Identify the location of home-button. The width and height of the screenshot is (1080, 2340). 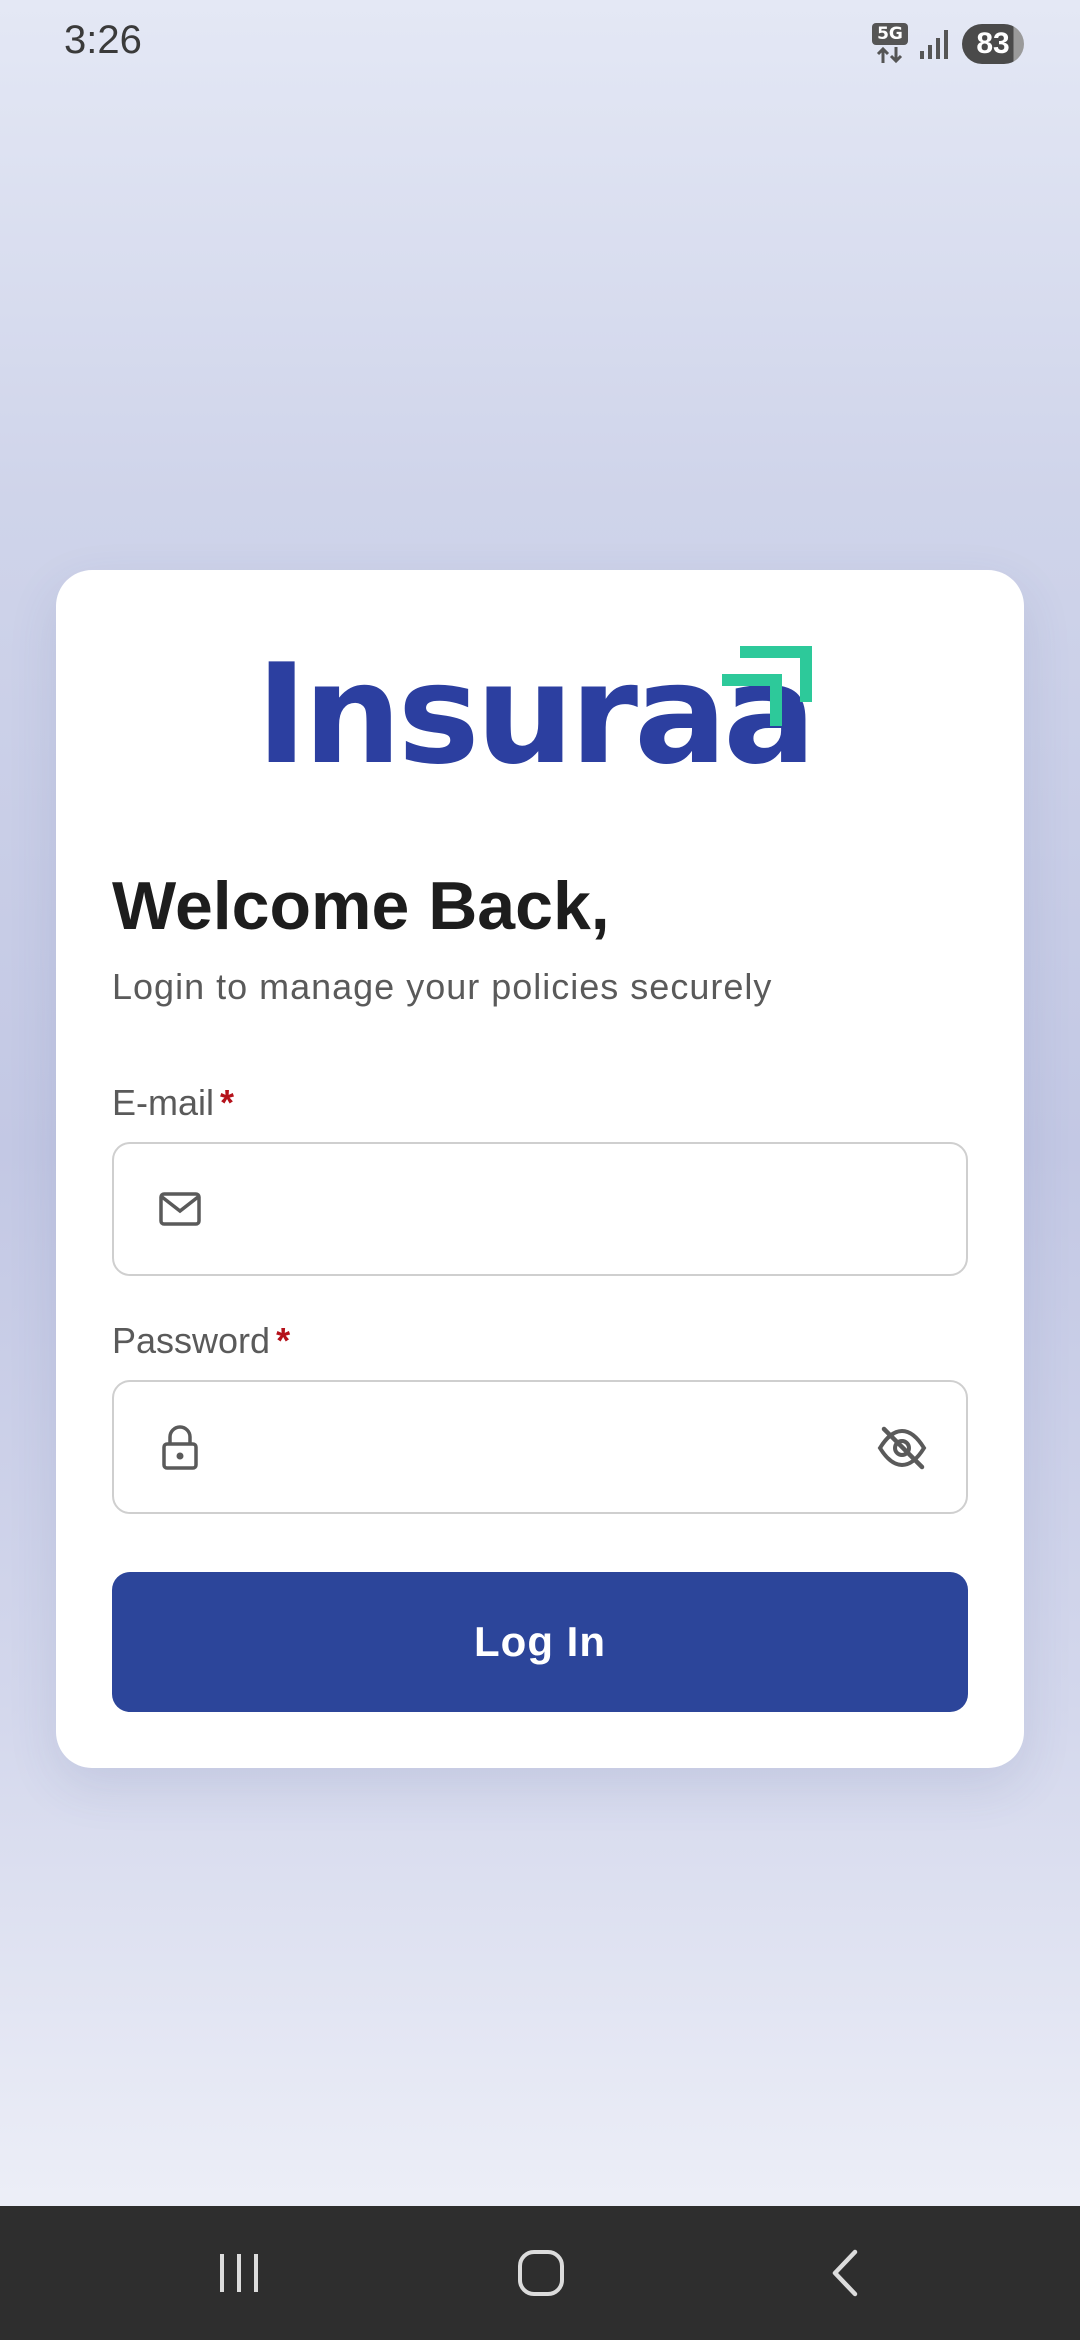
(541, 2273).